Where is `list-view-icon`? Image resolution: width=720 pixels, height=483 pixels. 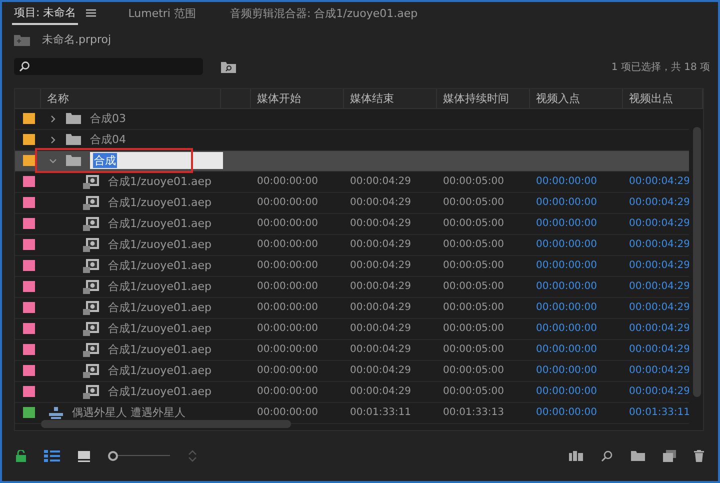 list-view-icon is located at coordinates (52, 456).